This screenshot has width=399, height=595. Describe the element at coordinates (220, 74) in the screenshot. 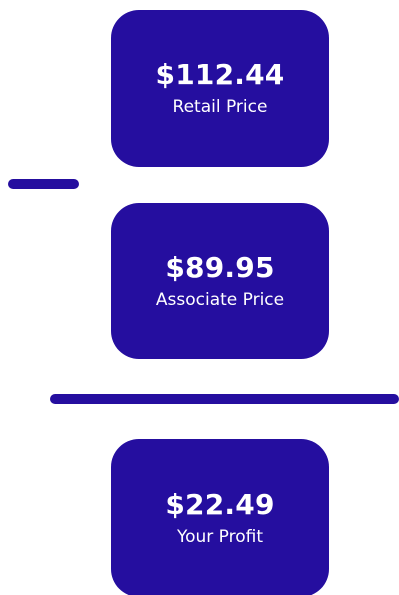

I see `retail-price-amount: $112.44` at that location.